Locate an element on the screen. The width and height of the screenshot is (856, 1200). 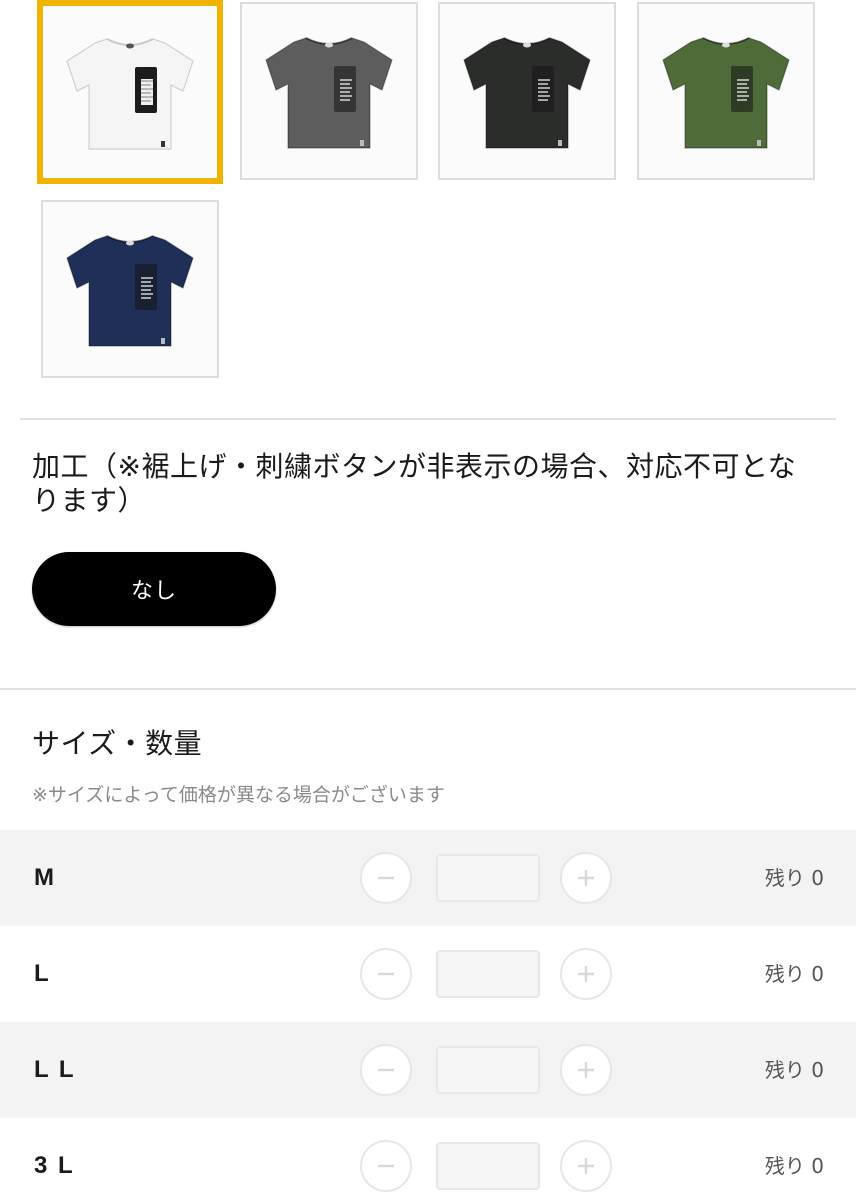
size-label: L is located at coordinates (42, 973).